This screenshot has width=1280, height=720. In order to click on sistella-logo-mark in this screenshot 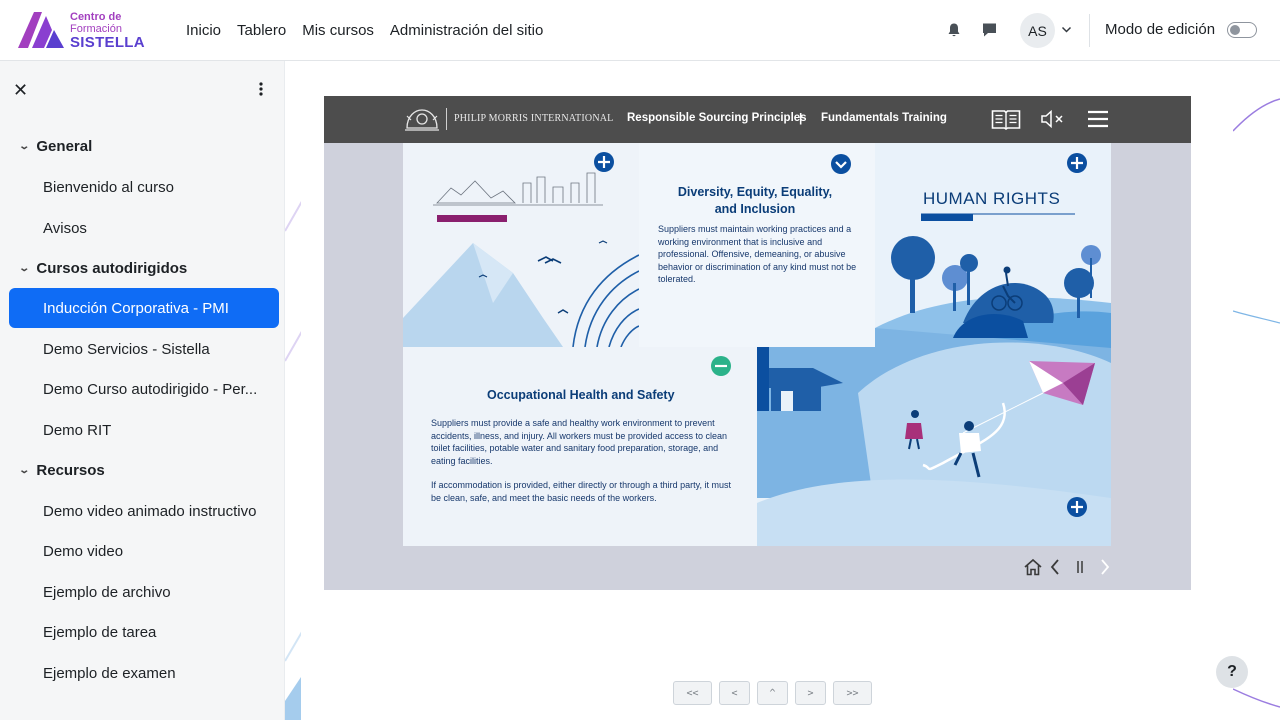, I will do `click(41, 30)`.